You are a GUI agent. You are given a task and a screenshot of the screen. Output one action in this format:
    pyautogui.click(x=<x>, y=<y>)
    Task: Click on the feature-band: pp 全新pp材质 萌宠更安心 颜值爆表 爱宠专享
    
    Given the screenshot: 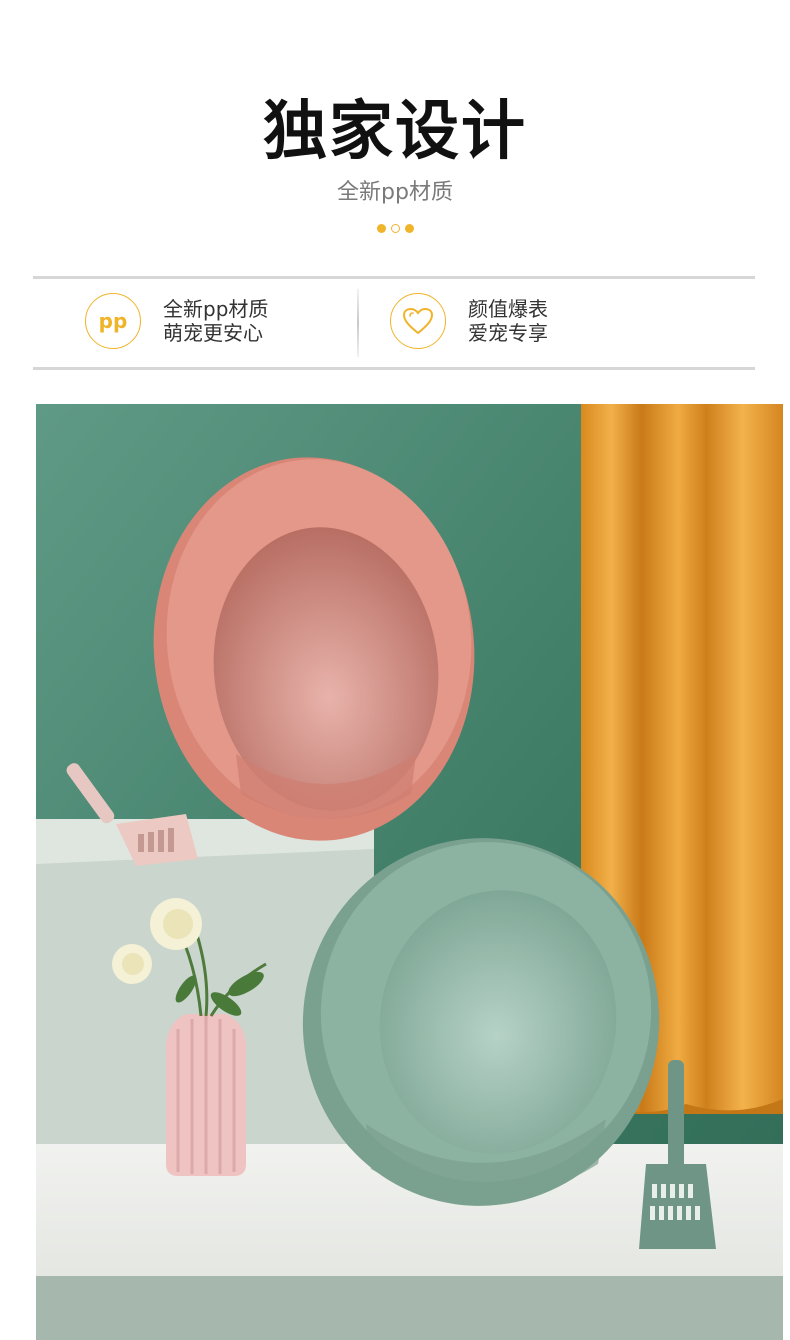 What is the action you would take?
    pyautogui.click(x=394, y=323)
    